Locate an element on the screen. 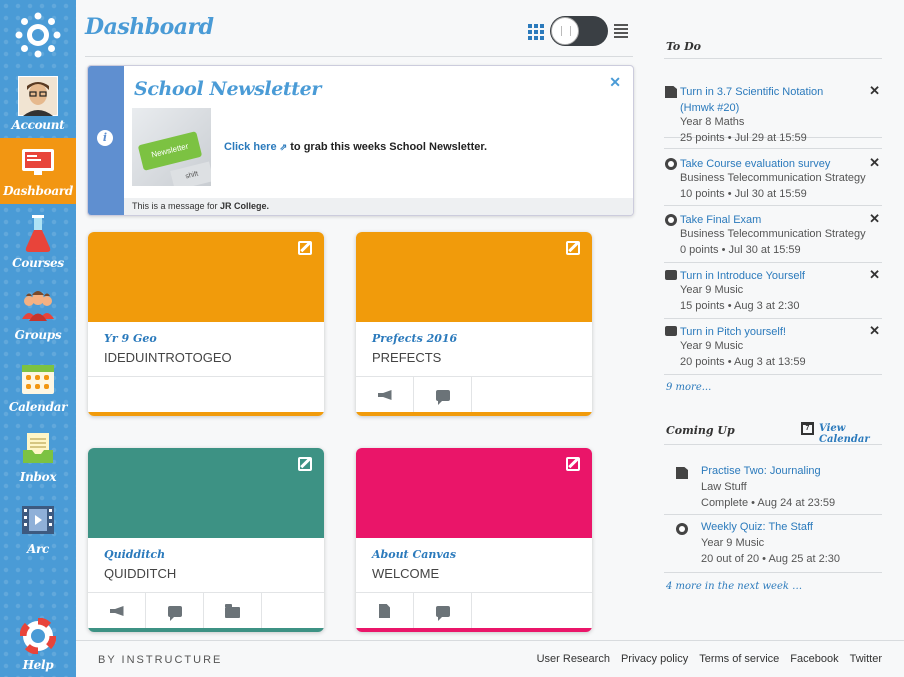 This screenshot has height=677, width=904. footer-link: Facebook is located at coordinates (814, 659).